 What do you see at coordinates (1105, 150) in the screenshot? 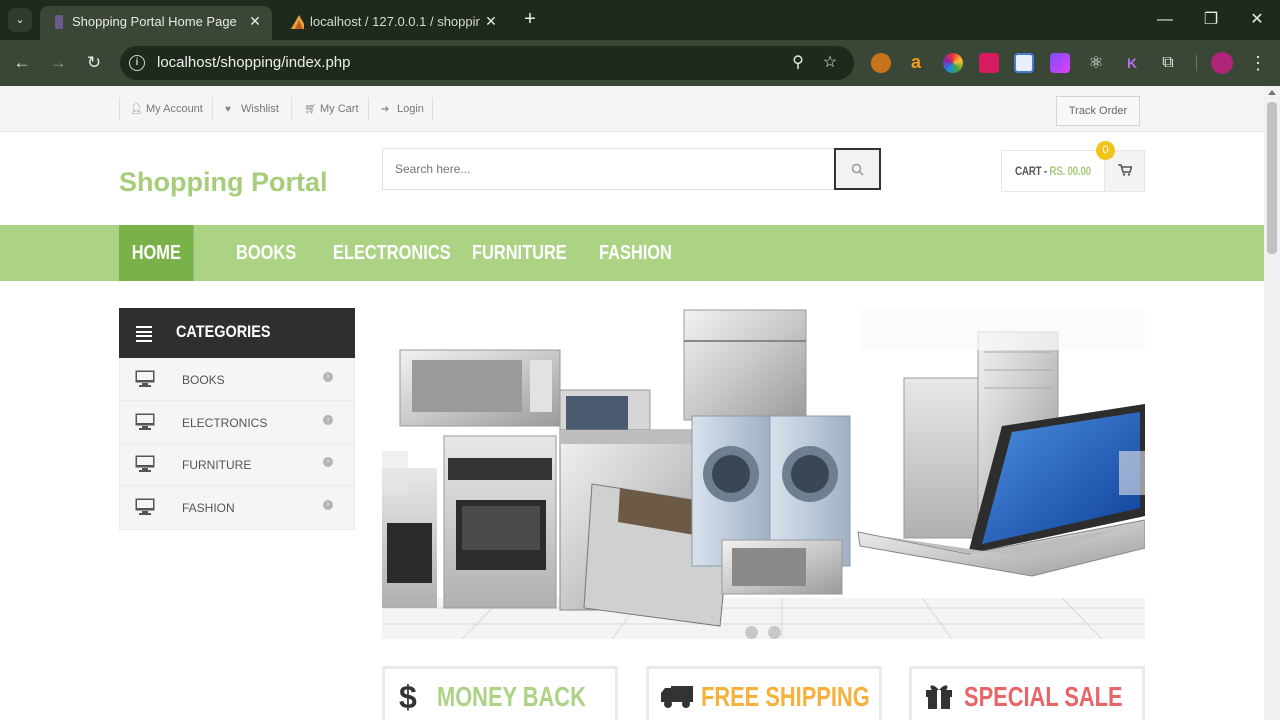
I see `cart-count-badge: 0` at bounding box center [1105, 150].